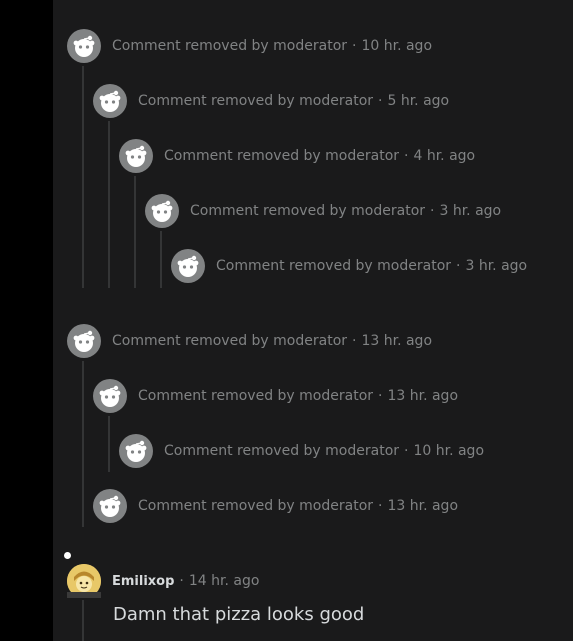  What do you see at coordinates (26, 320) in the screenshot?
I see `left-margin` at bounding box center [26, 320].